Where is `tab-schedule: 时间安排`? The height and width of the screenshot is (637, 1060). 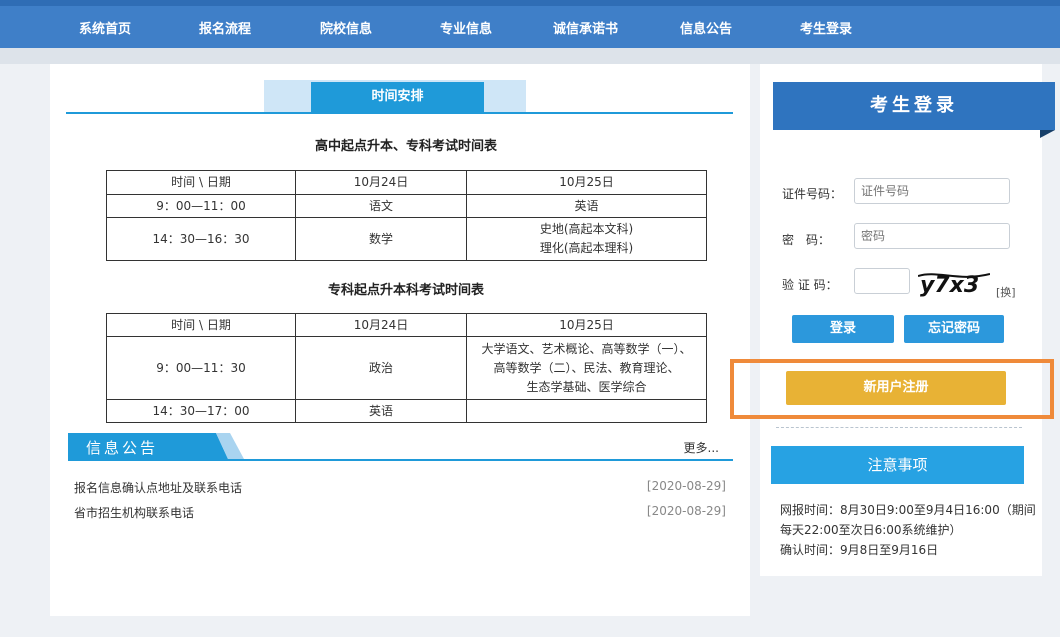
tab-schedule: 时间安排 is located at coordinates (397, 97).